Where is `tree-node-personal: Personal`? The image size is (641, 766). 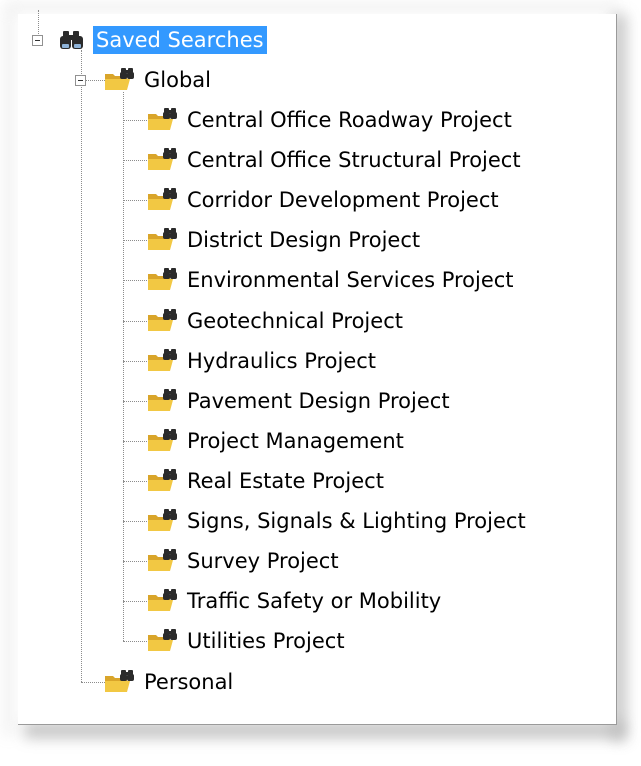
tree-node-personal: Personal is located at coordinates (169, 682).